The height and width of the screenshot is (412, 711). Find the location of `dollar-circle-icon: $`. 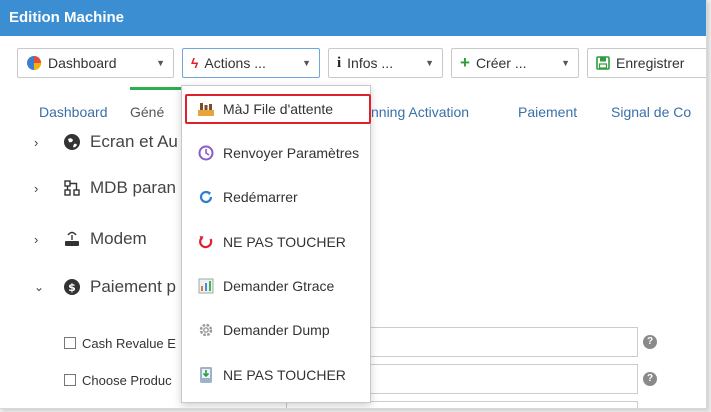

dollar-circle-icon: $ is located at coordinates (72, 287).